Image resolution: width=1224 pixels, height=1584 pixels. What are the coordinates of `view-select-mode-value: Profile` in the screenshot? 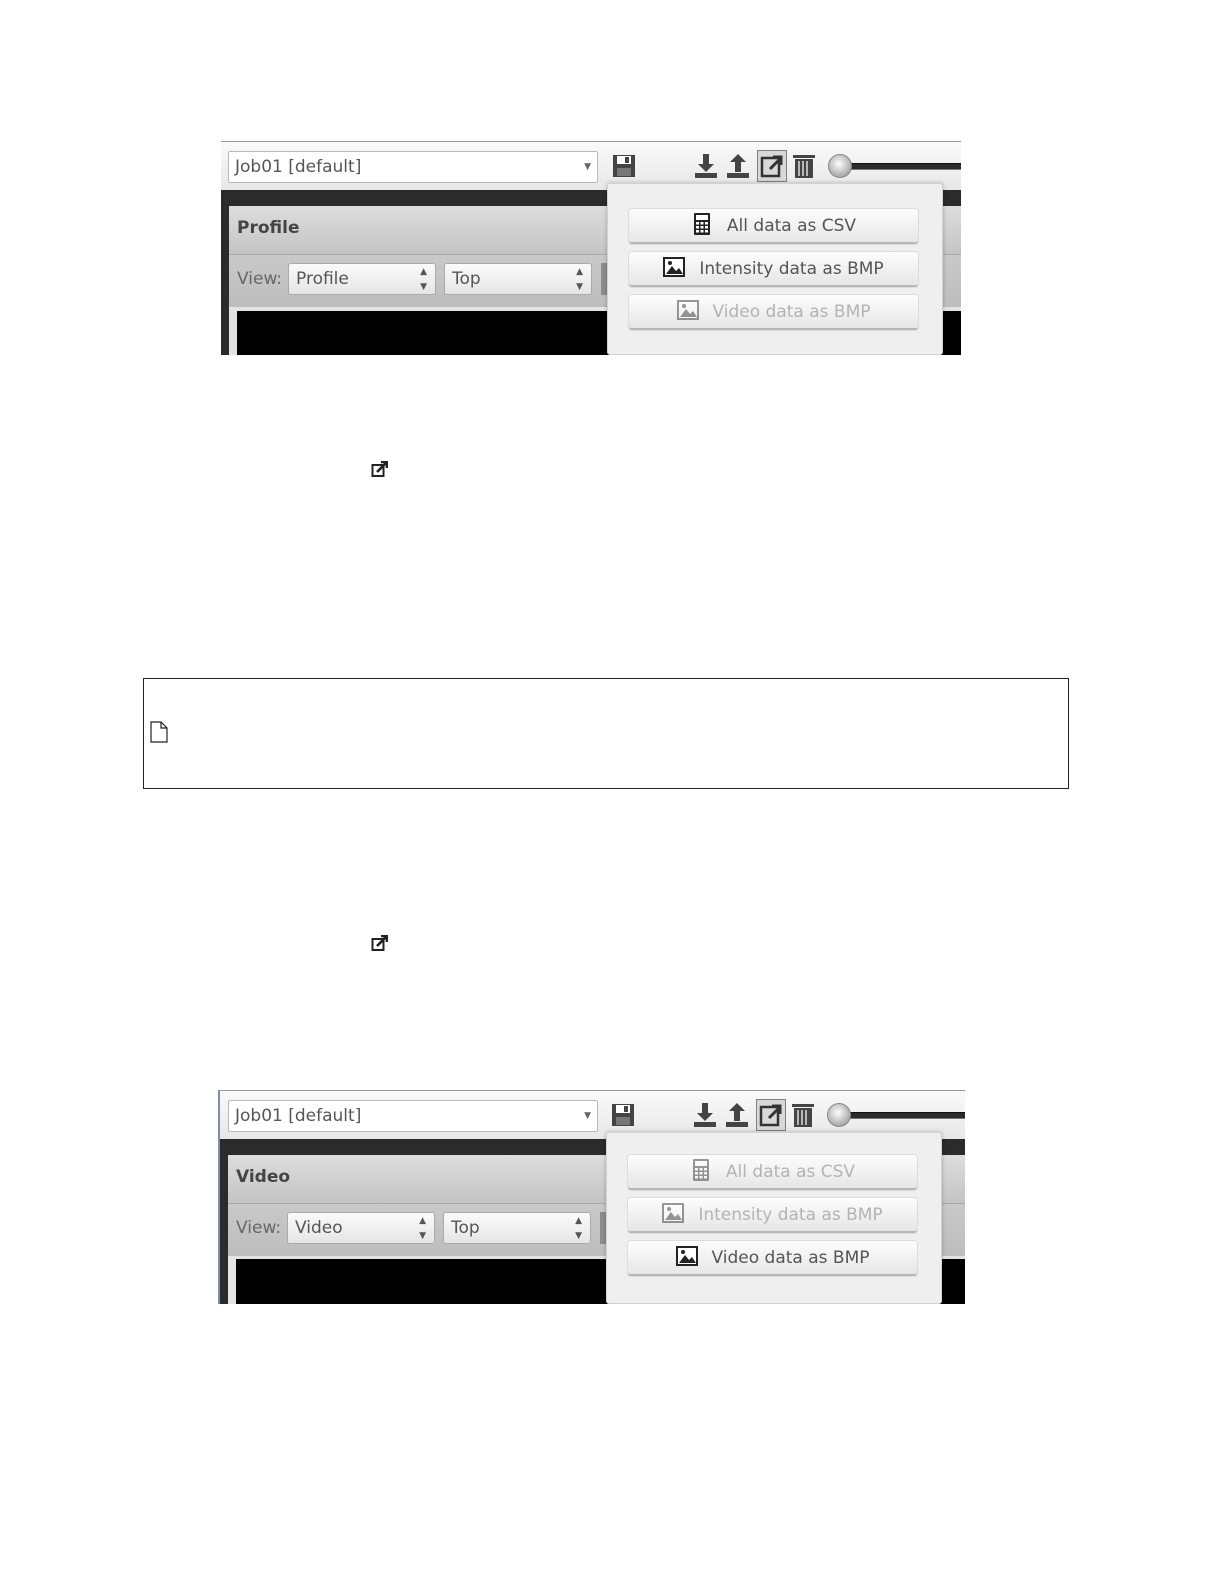 It's located at (322, 279).